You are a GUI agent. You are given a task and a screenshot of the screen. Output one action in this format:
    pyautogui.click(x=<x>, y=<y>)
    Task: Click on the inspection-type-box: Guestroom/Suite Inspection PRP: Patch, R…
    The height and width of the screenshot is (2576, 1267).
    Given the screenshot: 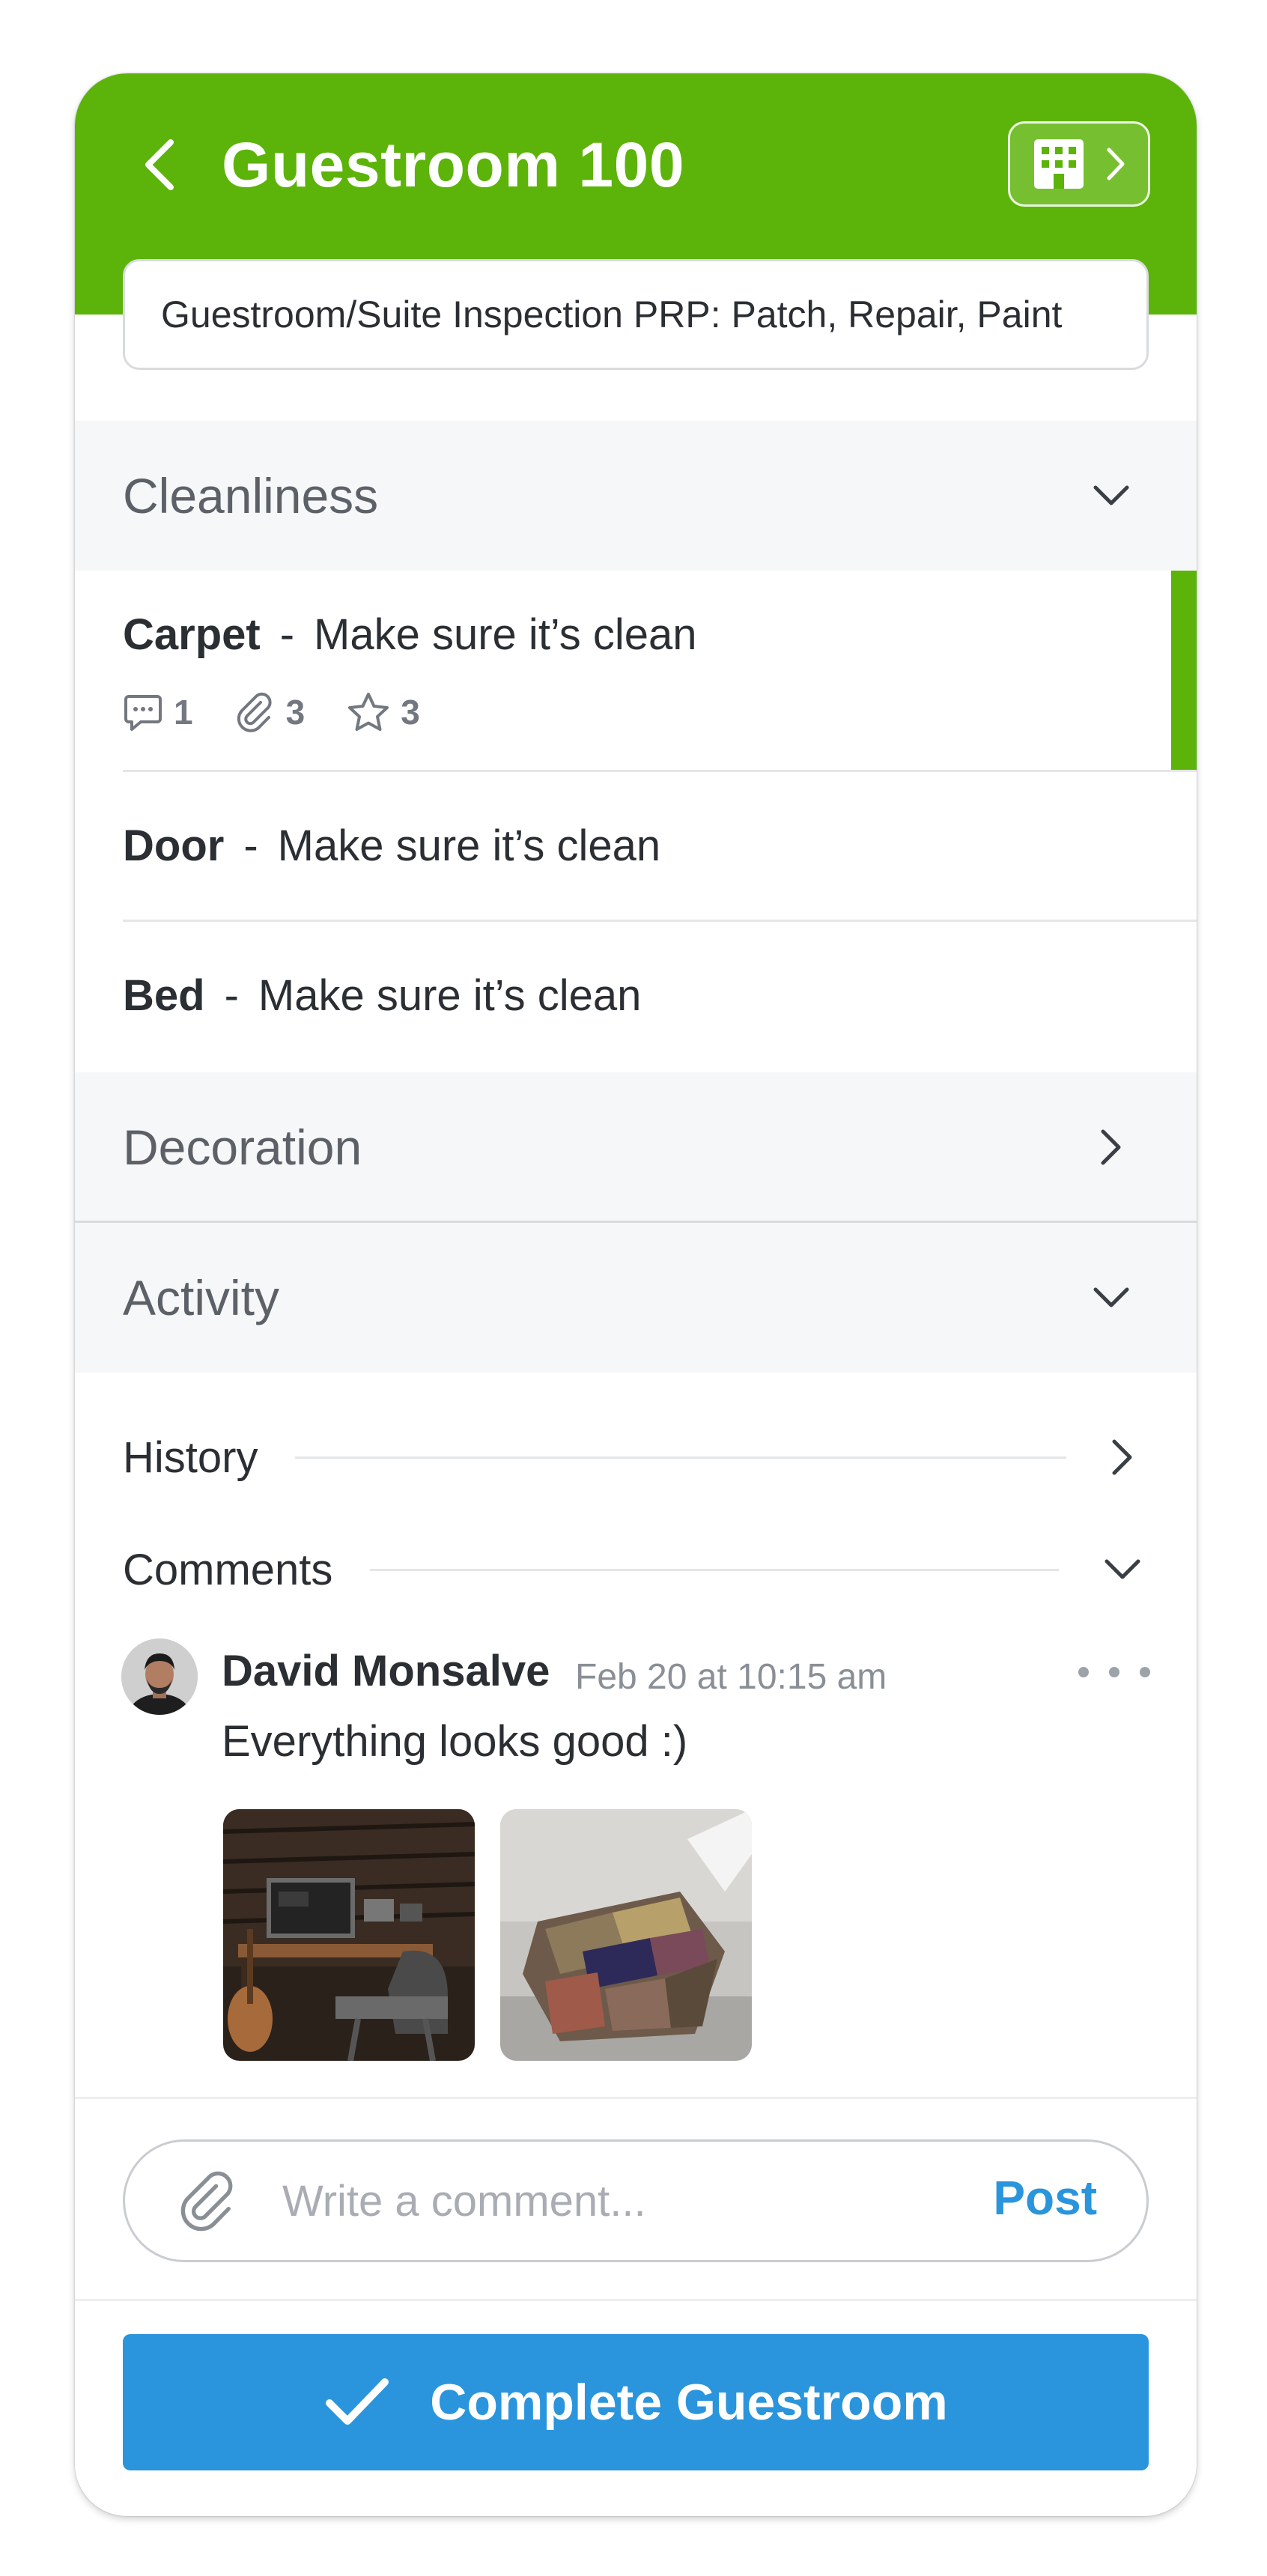 What is the action you would take?
    pyautogui.click(x=636, y=314)
    